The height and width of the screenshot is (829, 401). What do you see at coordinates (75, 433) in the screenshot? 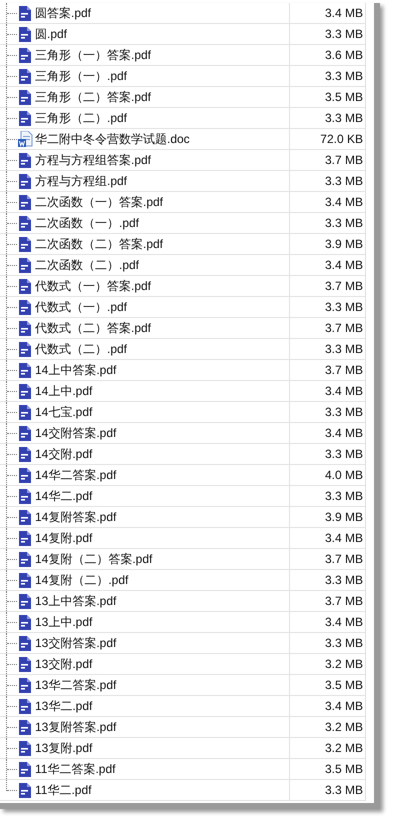
I see `file-name: 14交附答案.pdf` at bounding box center [75, 433].